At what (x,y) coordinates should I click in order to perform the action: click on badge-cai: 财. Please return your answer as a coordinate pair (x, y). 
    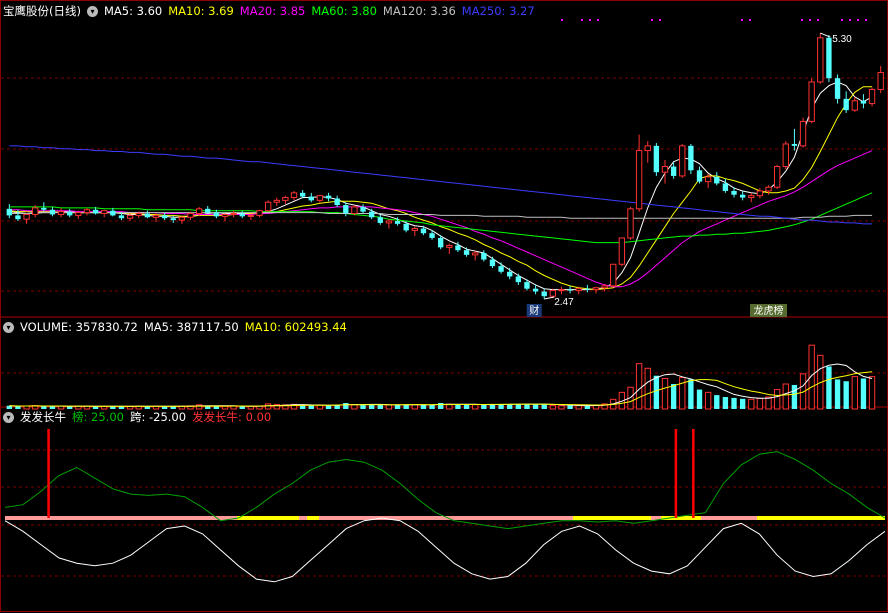
    Looking at the image, I should click on (534, 310).